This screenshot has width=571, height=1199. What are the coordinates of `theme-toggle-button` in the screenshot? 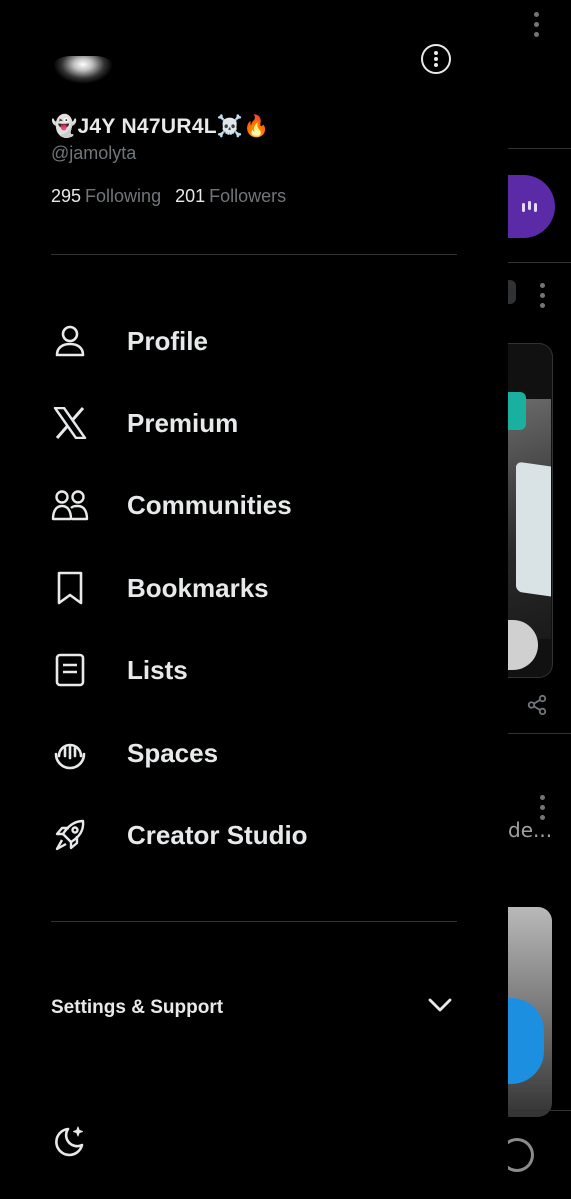 It's located at (69, 1142).